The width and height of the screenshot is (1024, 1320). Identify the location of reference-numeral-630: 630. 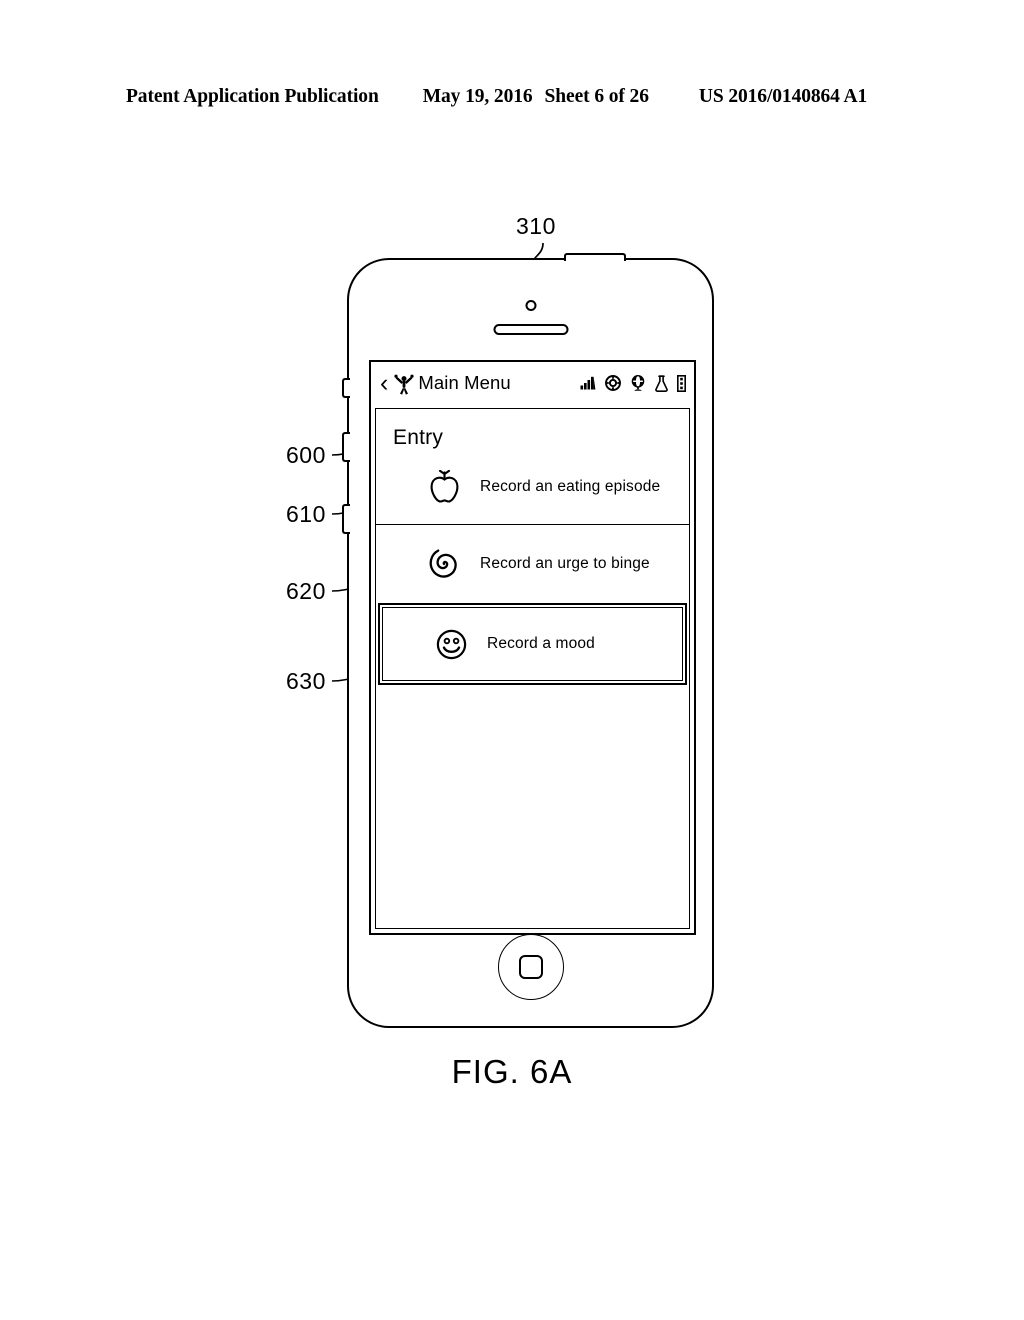
(306, 681).